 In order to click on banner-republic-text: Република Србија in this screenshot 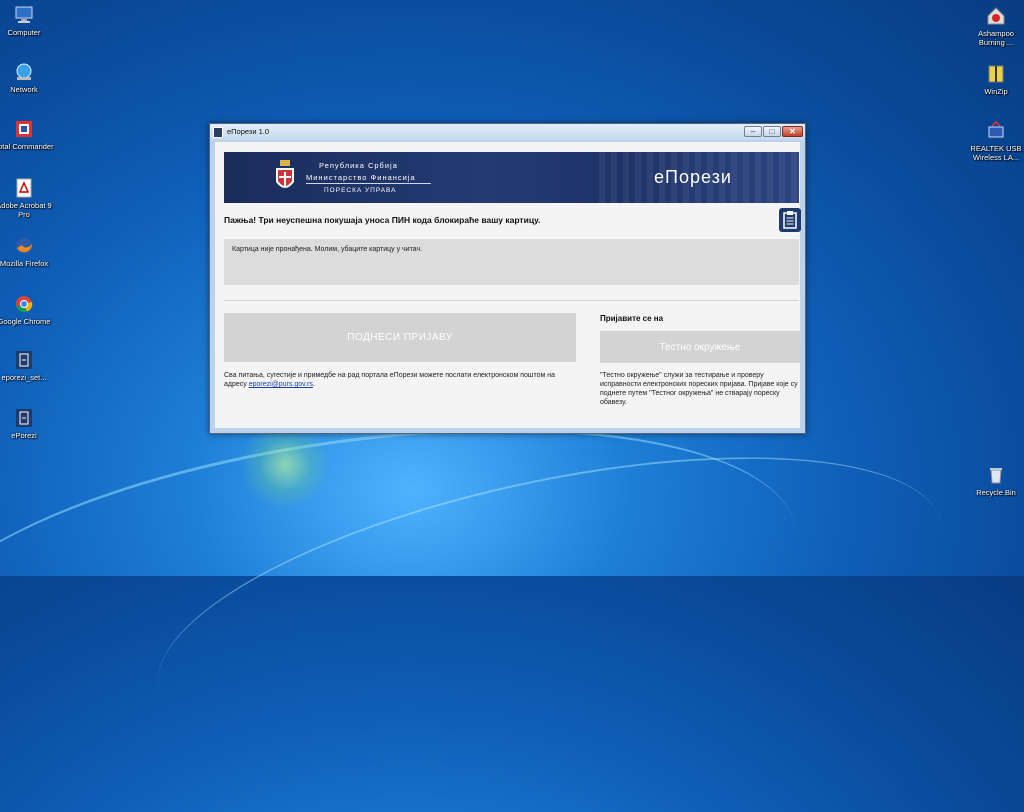, I will do `click(358, 165)`.